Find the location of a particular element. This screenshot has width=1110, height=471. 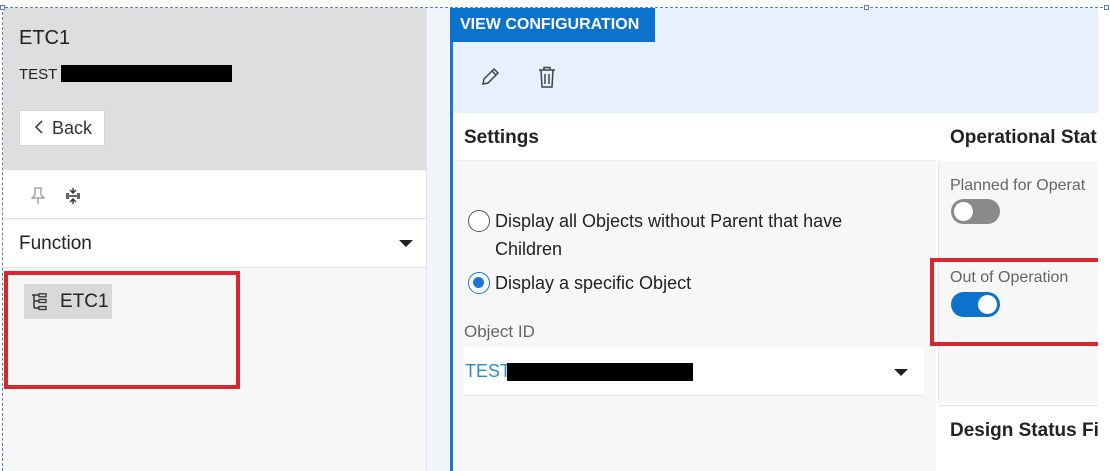

page-title: ETC1 is located at coordinates (45, 38).